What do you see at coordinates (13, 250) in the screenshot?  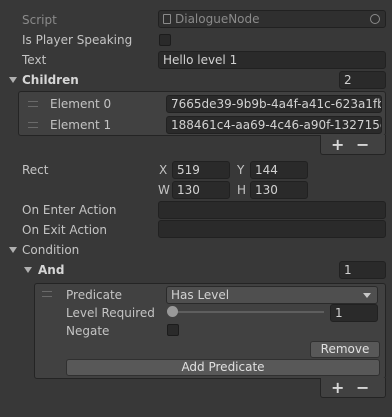 I see `condition-foldout-arrow-icon` at bounding box center [13, 250].